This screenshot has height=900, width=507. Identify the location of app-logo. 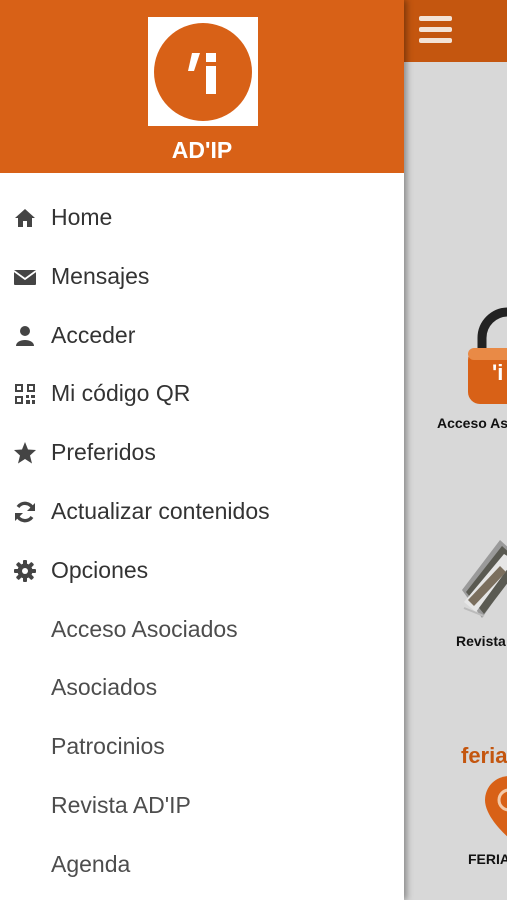
(203, 71).